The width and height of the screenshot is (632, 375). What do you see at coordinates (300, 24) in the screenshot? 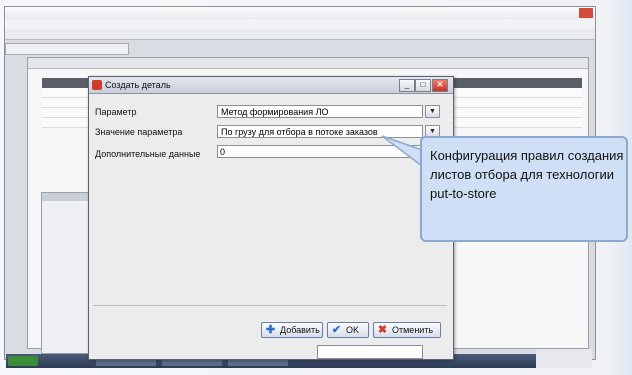
I see `app-menu-bar` at bounding box center [300, 24].